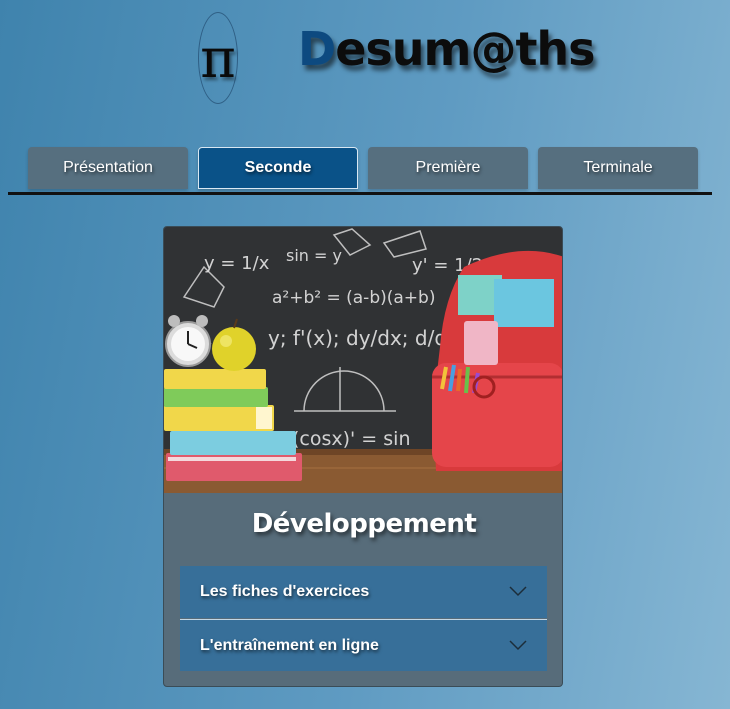 The width and height of the screenshot is (730, 709). What do you see at coordinates (360, 193) in the screenshot?
I see `nav-divider` at bounding box center [360, 193].